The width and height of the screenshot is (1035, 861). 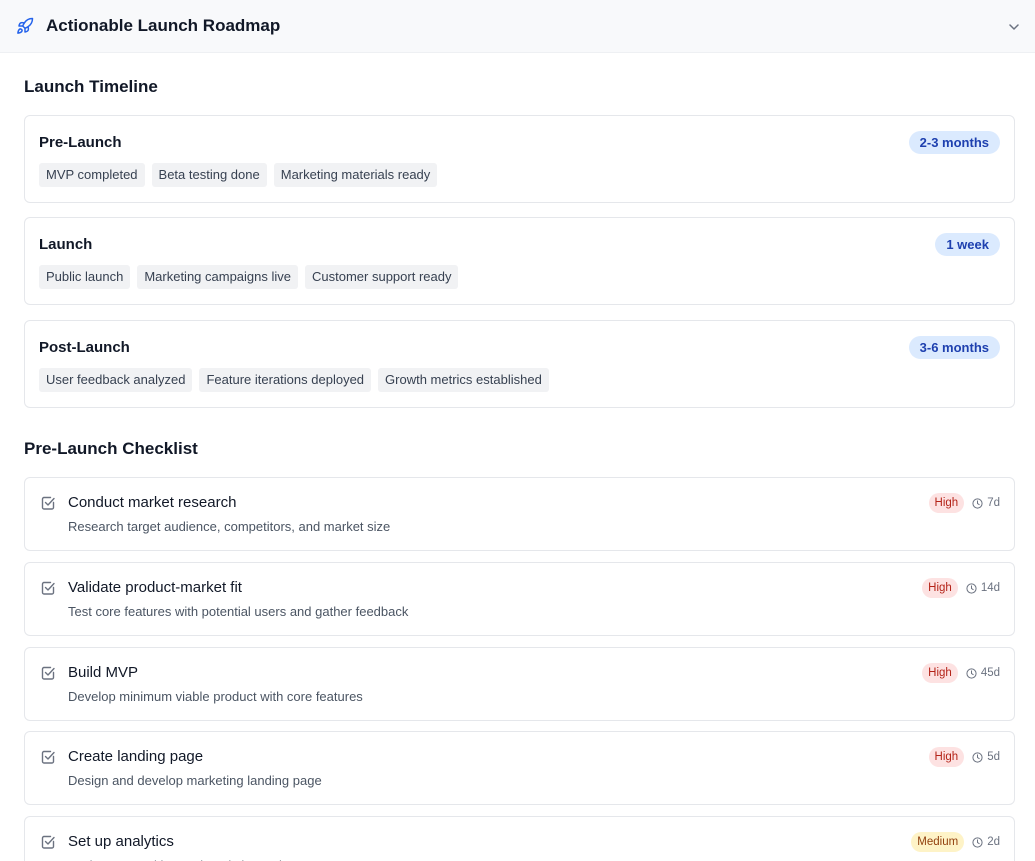 What do you see at coordinates (84, 347) in the screenshot?
I see `phase-name: Post-Launch` at bounding box center [84, 347].